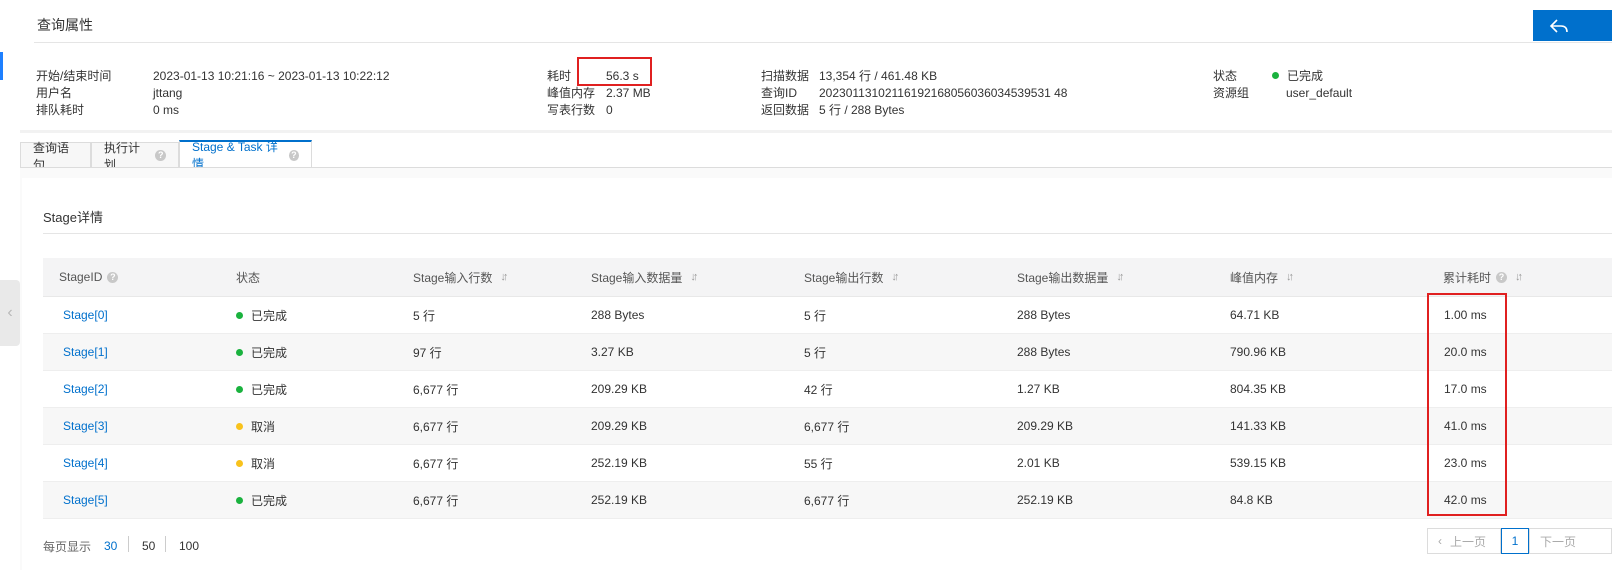 The image size is (1612, 570). I want to click on th-total-time: 累计耗时? ↓↑, so click(1483, 277).